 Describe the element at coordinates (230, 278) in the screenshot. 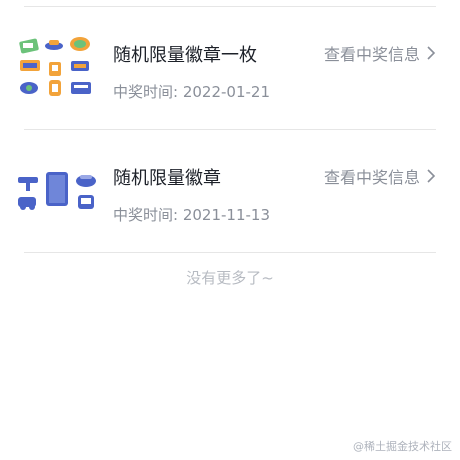

I see `no-more-text: 没有更多了~` at that location.